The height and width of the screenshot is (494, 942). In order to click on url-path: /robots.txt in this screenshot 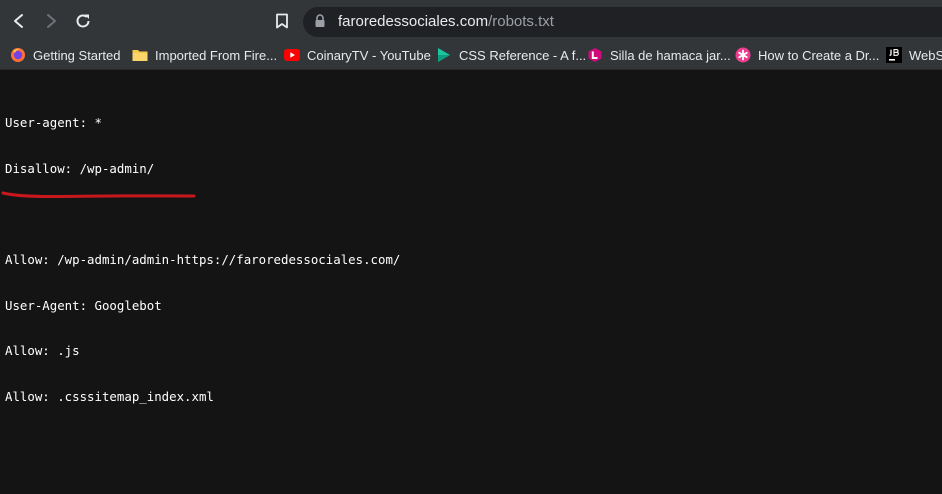, I will do `click(521, 21)`.